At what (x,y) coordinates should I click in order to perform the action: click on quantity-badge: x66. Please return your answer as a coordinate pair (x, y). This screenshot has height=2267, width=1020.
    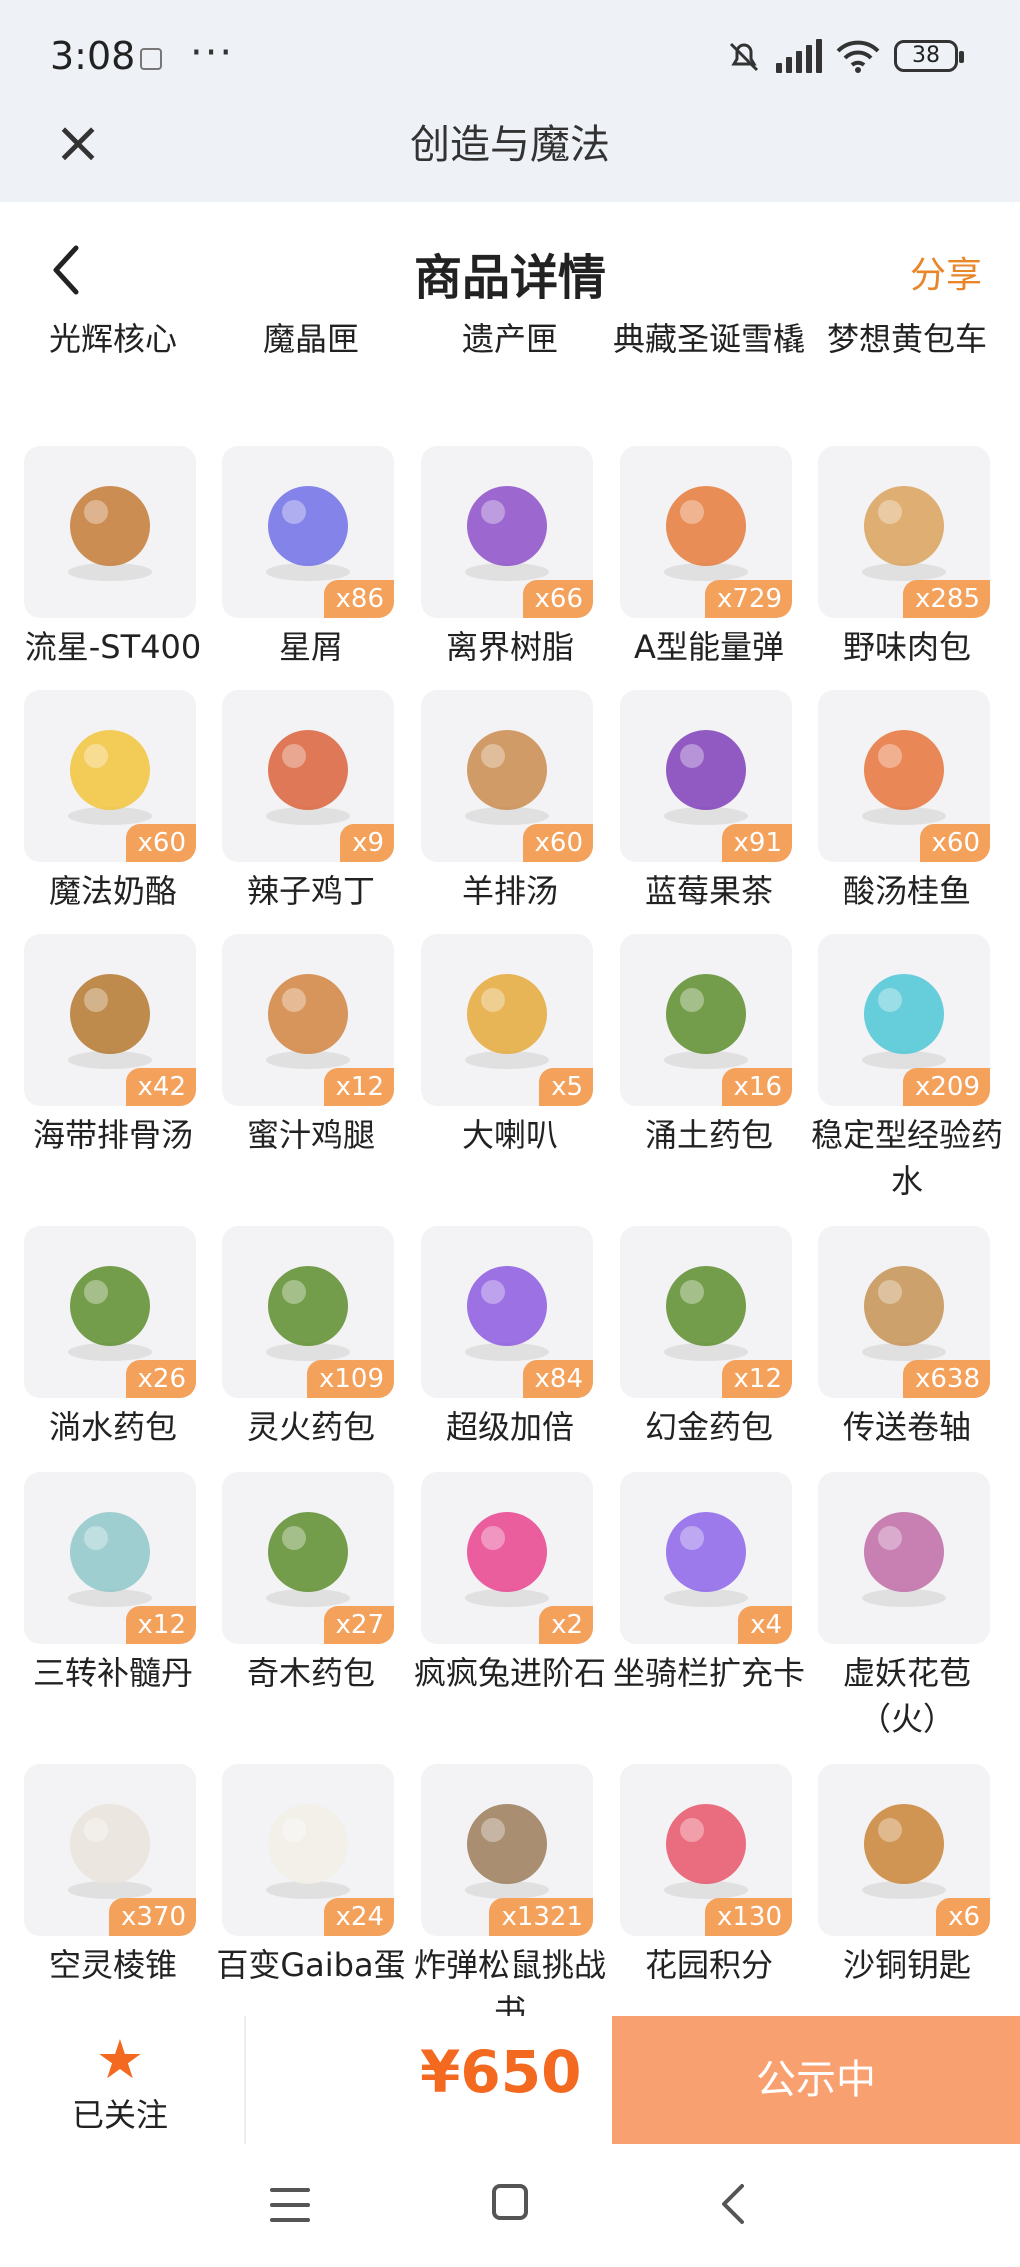
    Looking at the image, I should click on (557, 599).